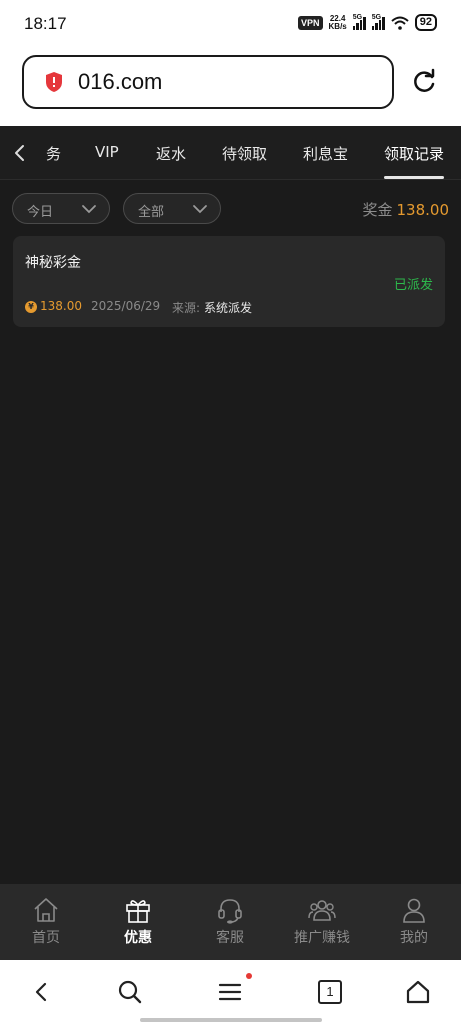 This screenshot has width=461, height=1024. Describe the element at coordinates (186, 308) in the screenshot. I see `record-source-label: 来源:` at that location.